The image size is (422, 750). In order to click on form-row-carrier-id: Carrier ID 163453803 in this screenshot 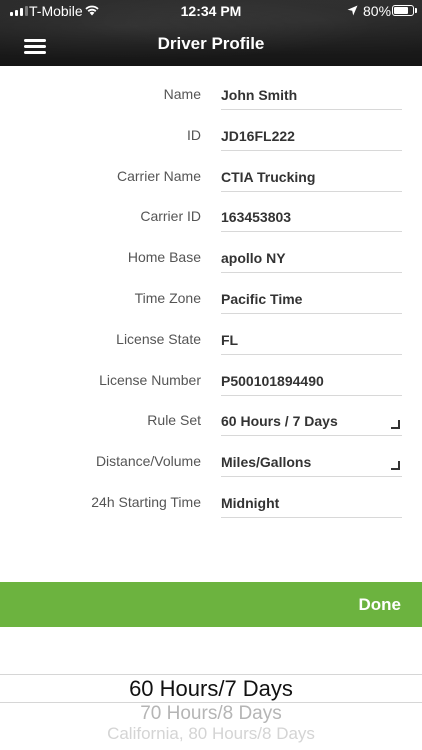, I will do `click(211, 216)`.